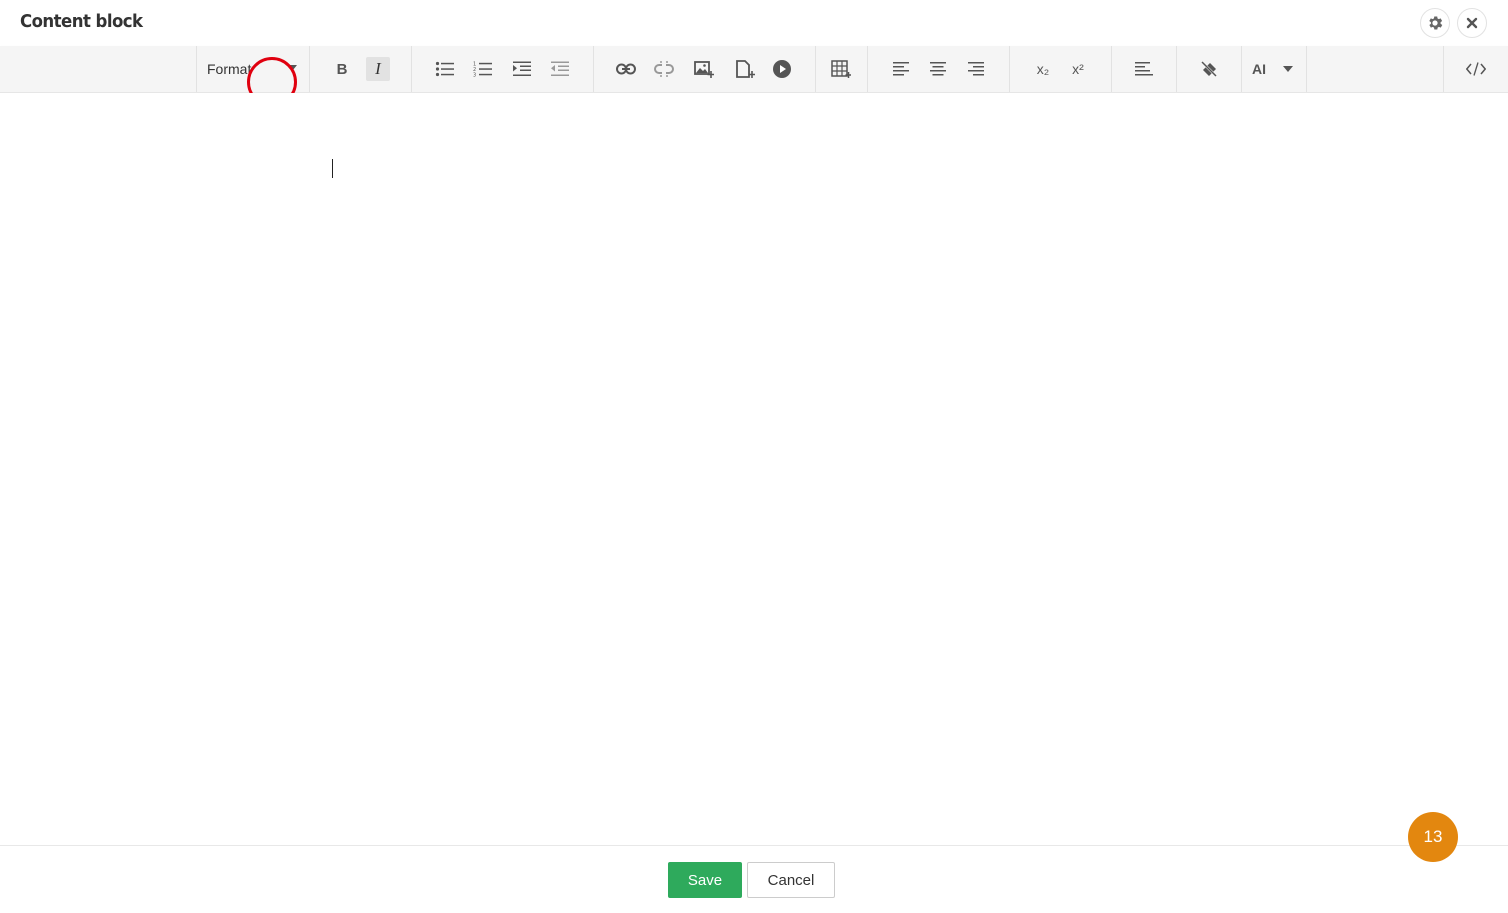 This screenshot has height=913, width=1508. I want to click on bold-button: B, so click(342, 69).